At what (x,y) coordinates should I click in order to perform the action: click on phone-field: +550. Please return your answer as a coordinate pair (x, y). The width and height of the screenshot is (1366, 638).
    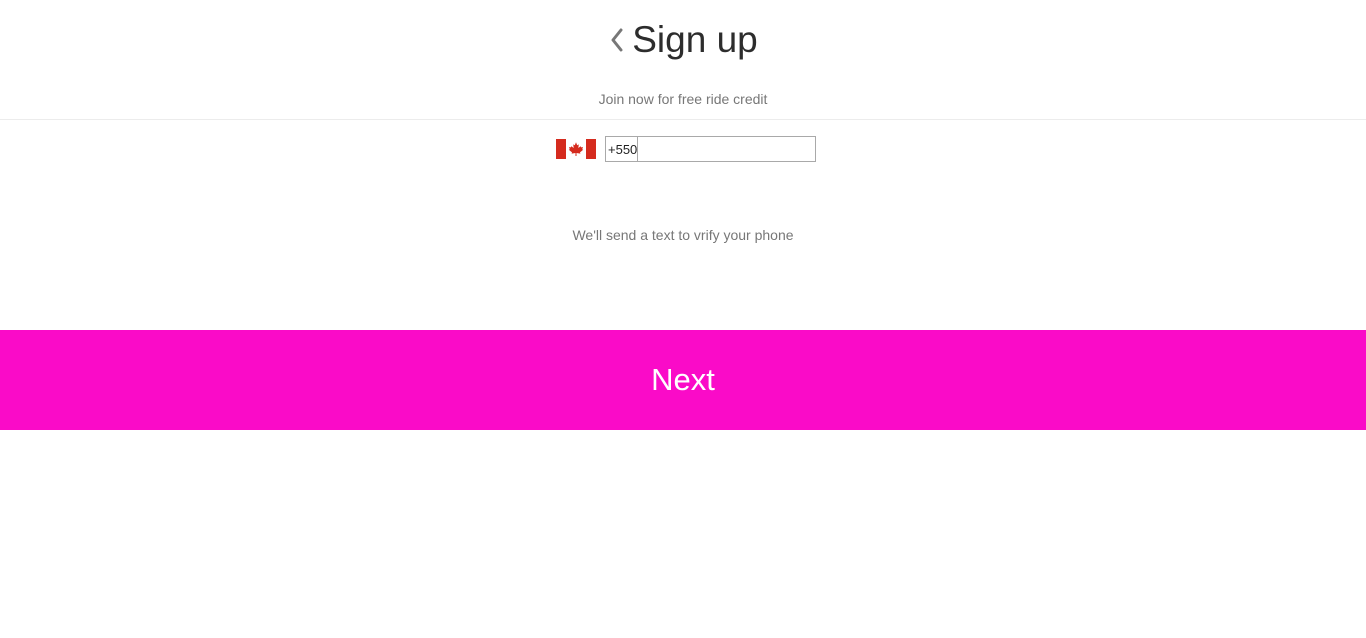
    Looking at the image, I should click on (714, 149).